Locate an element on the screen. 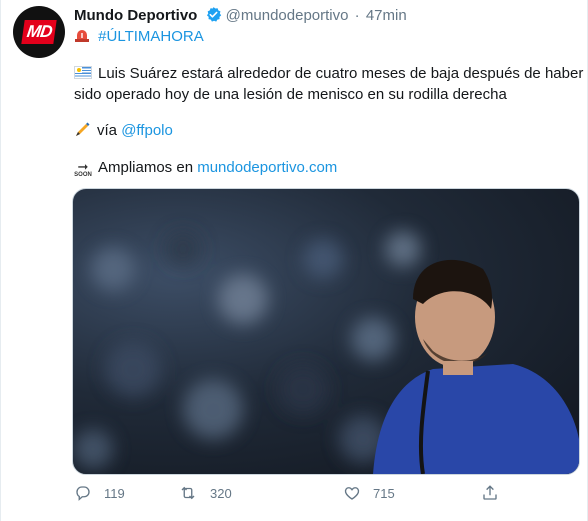 The image size is (588, 521). hashtag-line: #ÚLTIMAHORA is located at coordinates (139, 38).